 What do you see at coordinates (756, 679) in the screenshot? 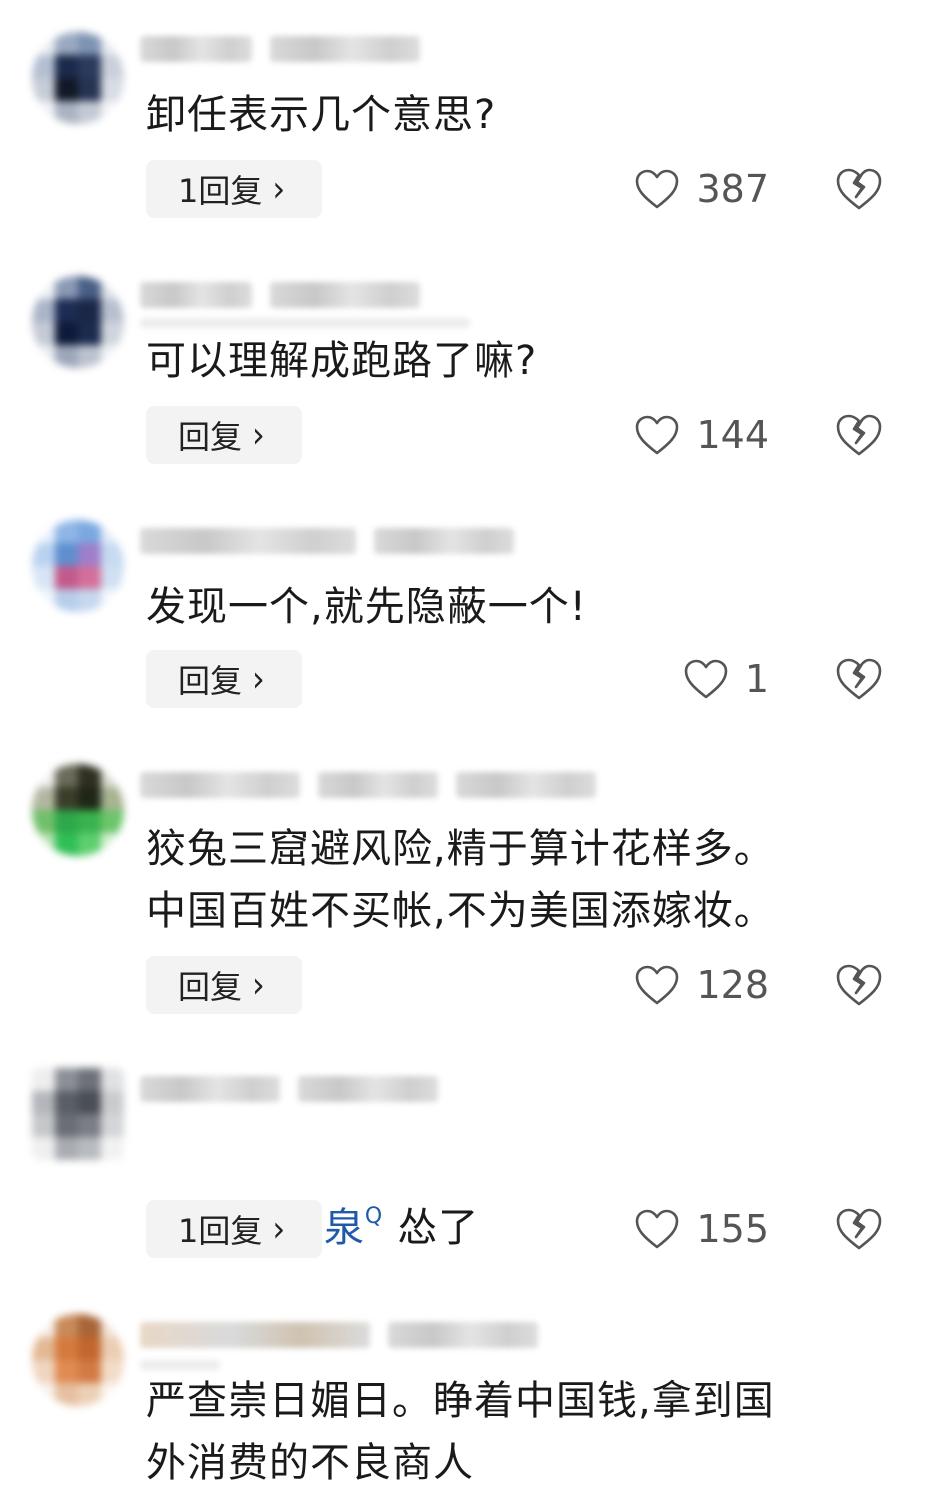
I see `like-count: 1` at bounding box center [756, 679].